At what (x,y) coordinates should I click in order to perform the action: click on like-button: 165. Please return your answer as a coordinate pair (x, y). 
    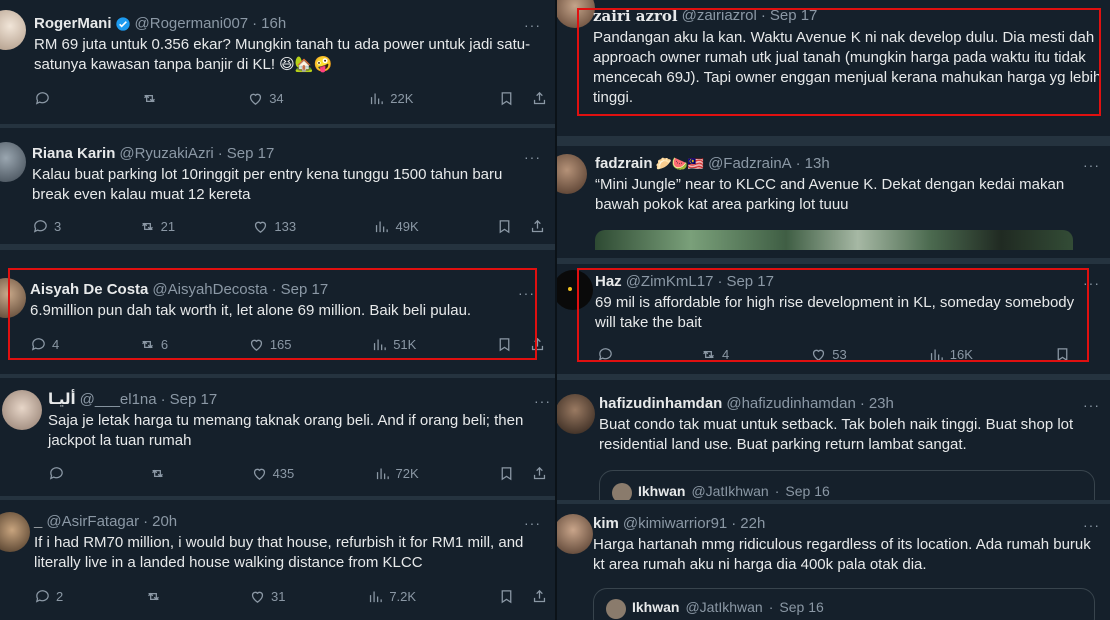
    Looking at the image, I should click on (270, 344).